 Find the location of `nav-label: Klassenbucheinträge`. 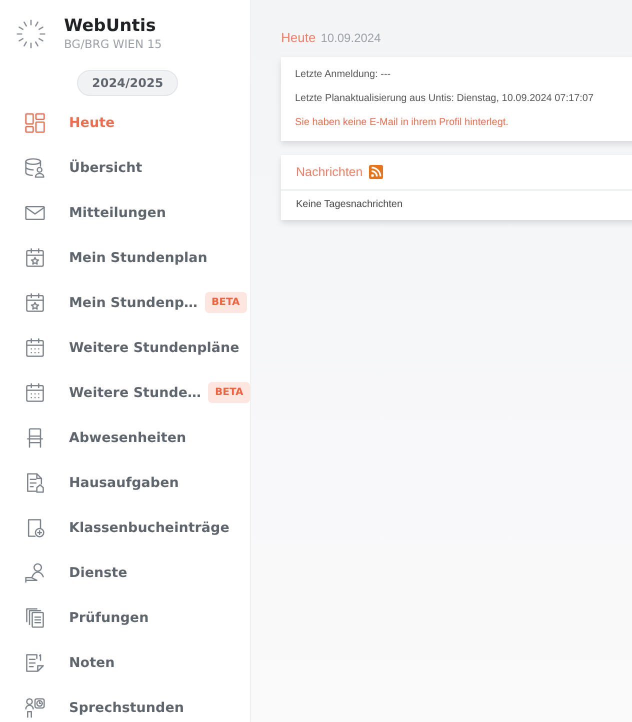

nav-label: Klassenbucheinträge is located at coordinates (149, 528).